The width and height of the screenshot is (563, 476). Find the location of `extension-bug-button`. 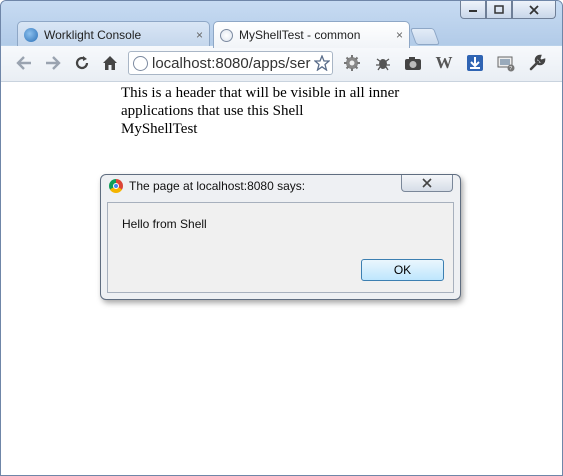

extension-bug-button is located at coordinates (383, 63).